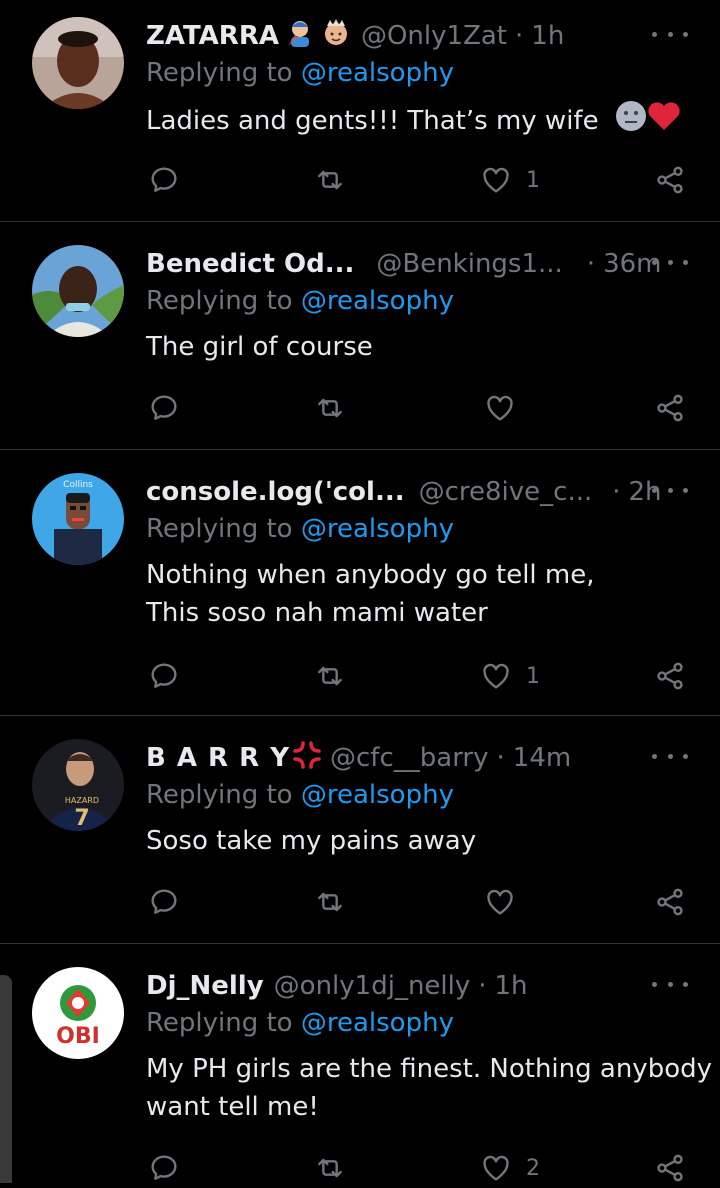  Describe the element at coordinates (78, 485) in the screenshot. I see `avatar-caption: Collins` at that location.